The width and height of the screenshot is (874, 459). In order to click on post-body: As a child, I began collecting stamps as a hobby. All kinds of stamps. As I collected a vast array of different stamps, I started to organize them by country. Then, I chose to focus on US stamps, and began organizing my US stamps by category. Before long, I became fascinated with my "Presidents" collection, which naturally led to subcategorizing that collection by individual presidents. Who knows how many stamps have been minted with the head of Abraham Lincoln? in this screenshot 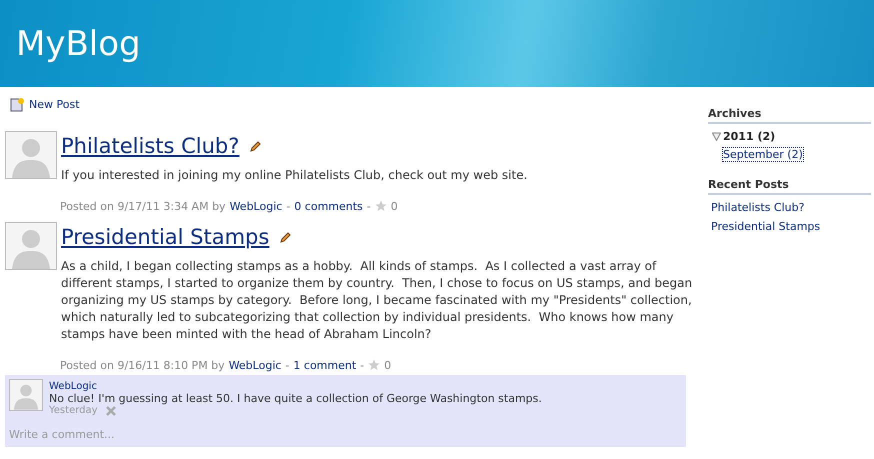, I will do `click(377, 300)`.